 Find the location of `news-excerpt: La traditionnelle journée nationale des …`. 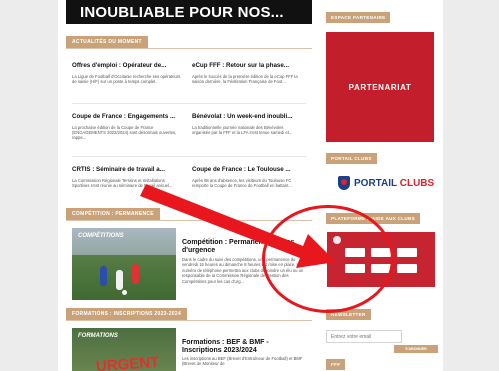

news-excerpt: La traditionnelle journée nationale des … is located at coordinates (242, 130).